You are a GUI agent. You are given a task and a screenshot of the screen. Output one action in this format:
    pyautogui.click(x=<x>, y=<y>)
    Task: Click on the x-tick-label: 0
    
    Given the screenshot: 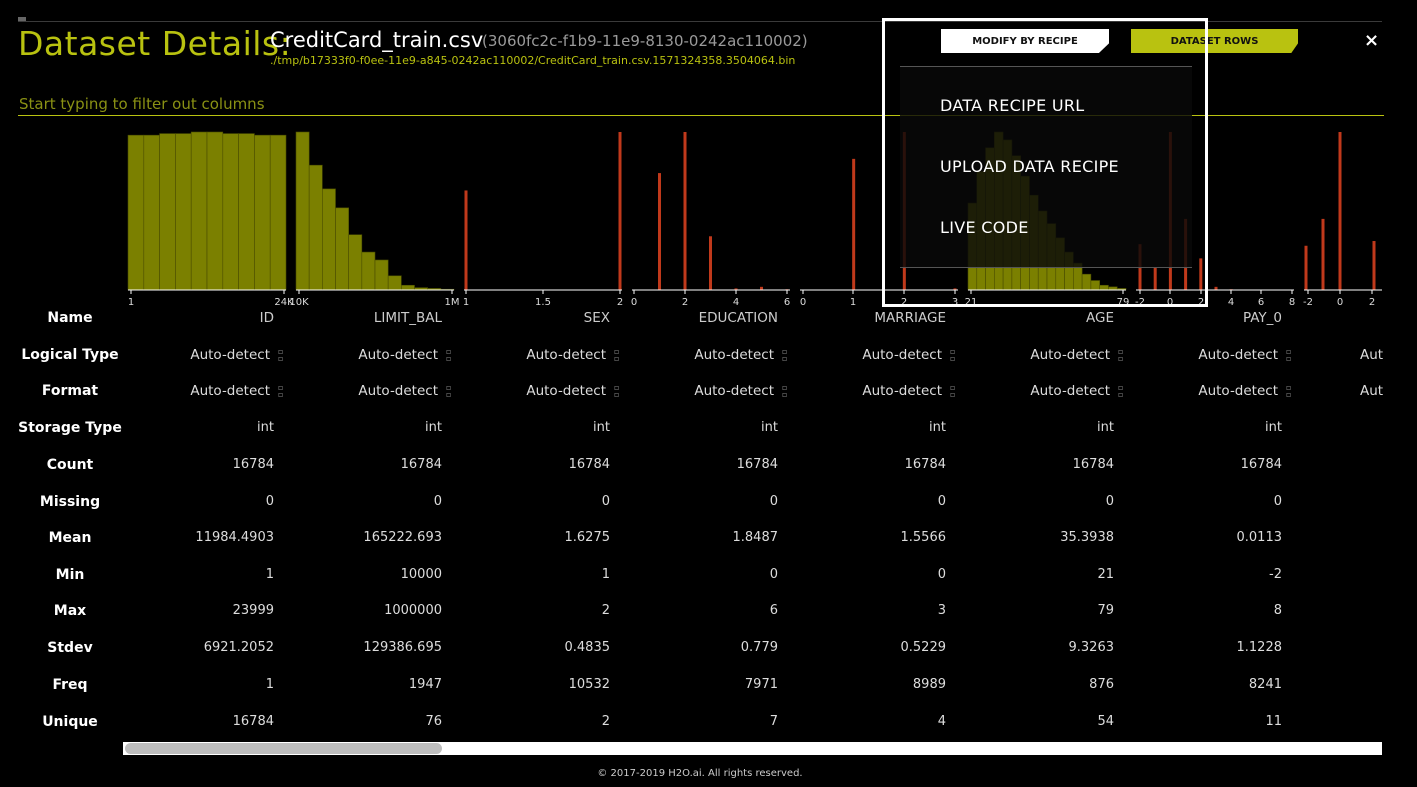 What is the action you would take?
    pyautogui.click(x=803, y=302)
    